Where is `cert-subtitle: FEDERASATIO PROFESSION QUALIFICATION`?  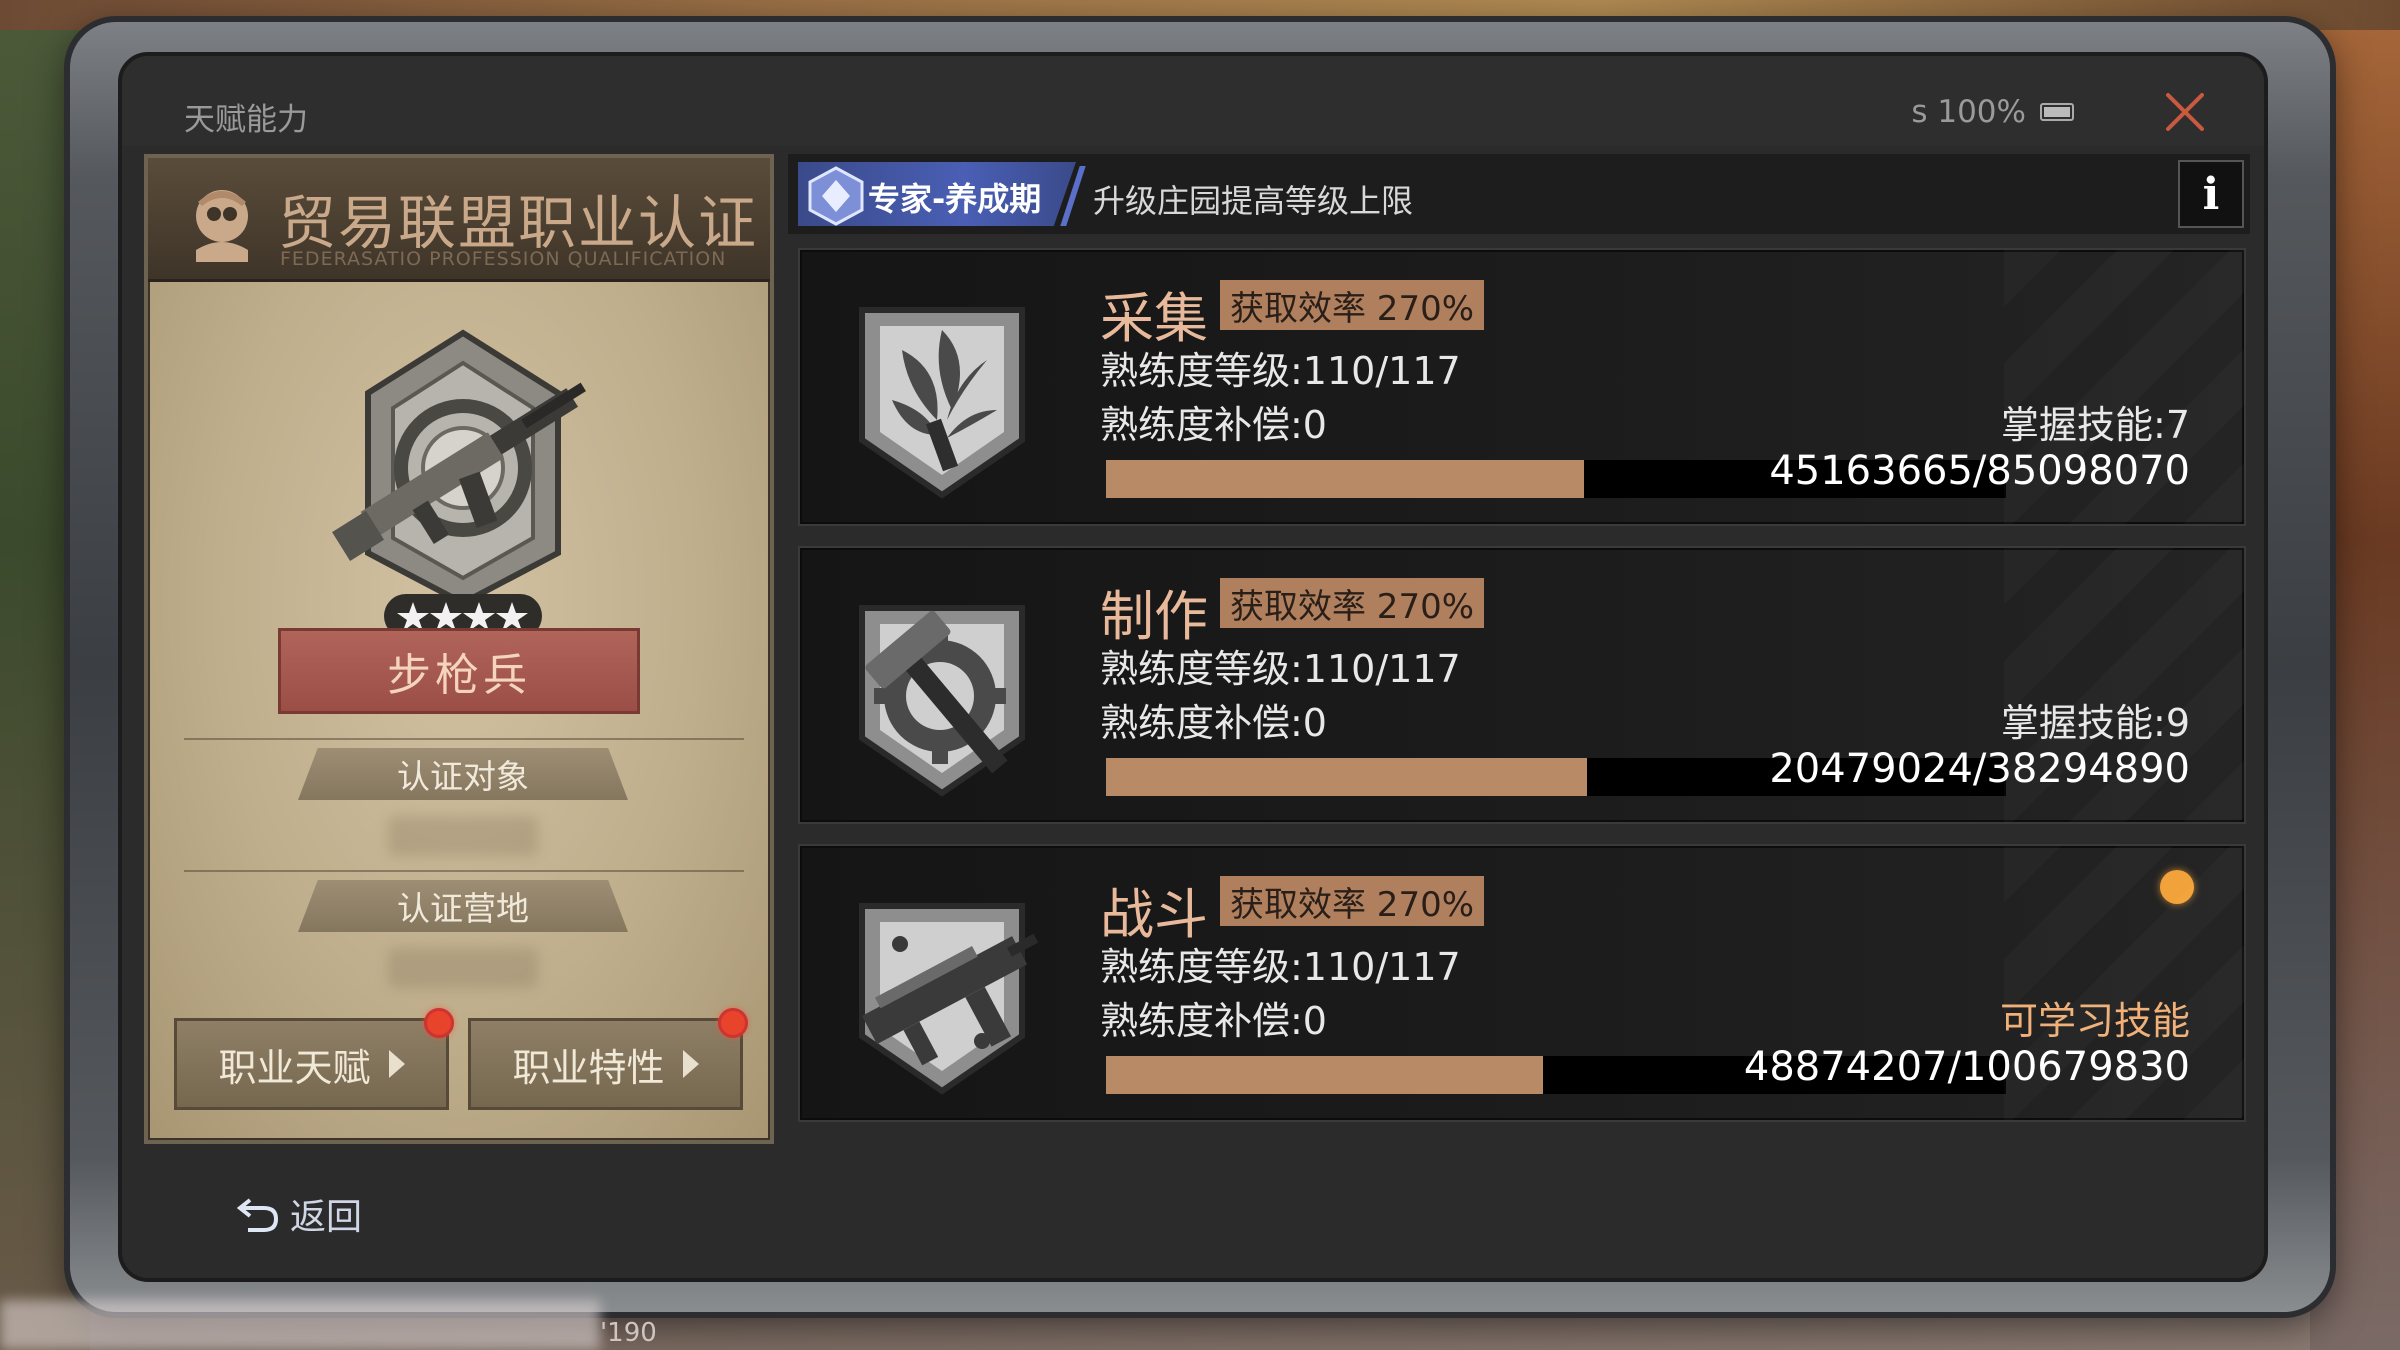 cert-subtitle: FEDERASATIO PROFESSION QUALIFICATION is located at coordinates (503, 259).